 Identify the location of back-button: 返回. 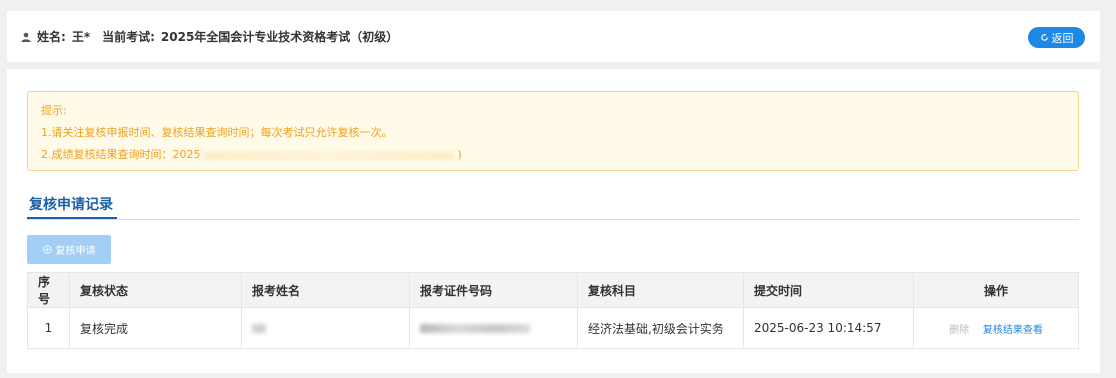
(1056, 37).